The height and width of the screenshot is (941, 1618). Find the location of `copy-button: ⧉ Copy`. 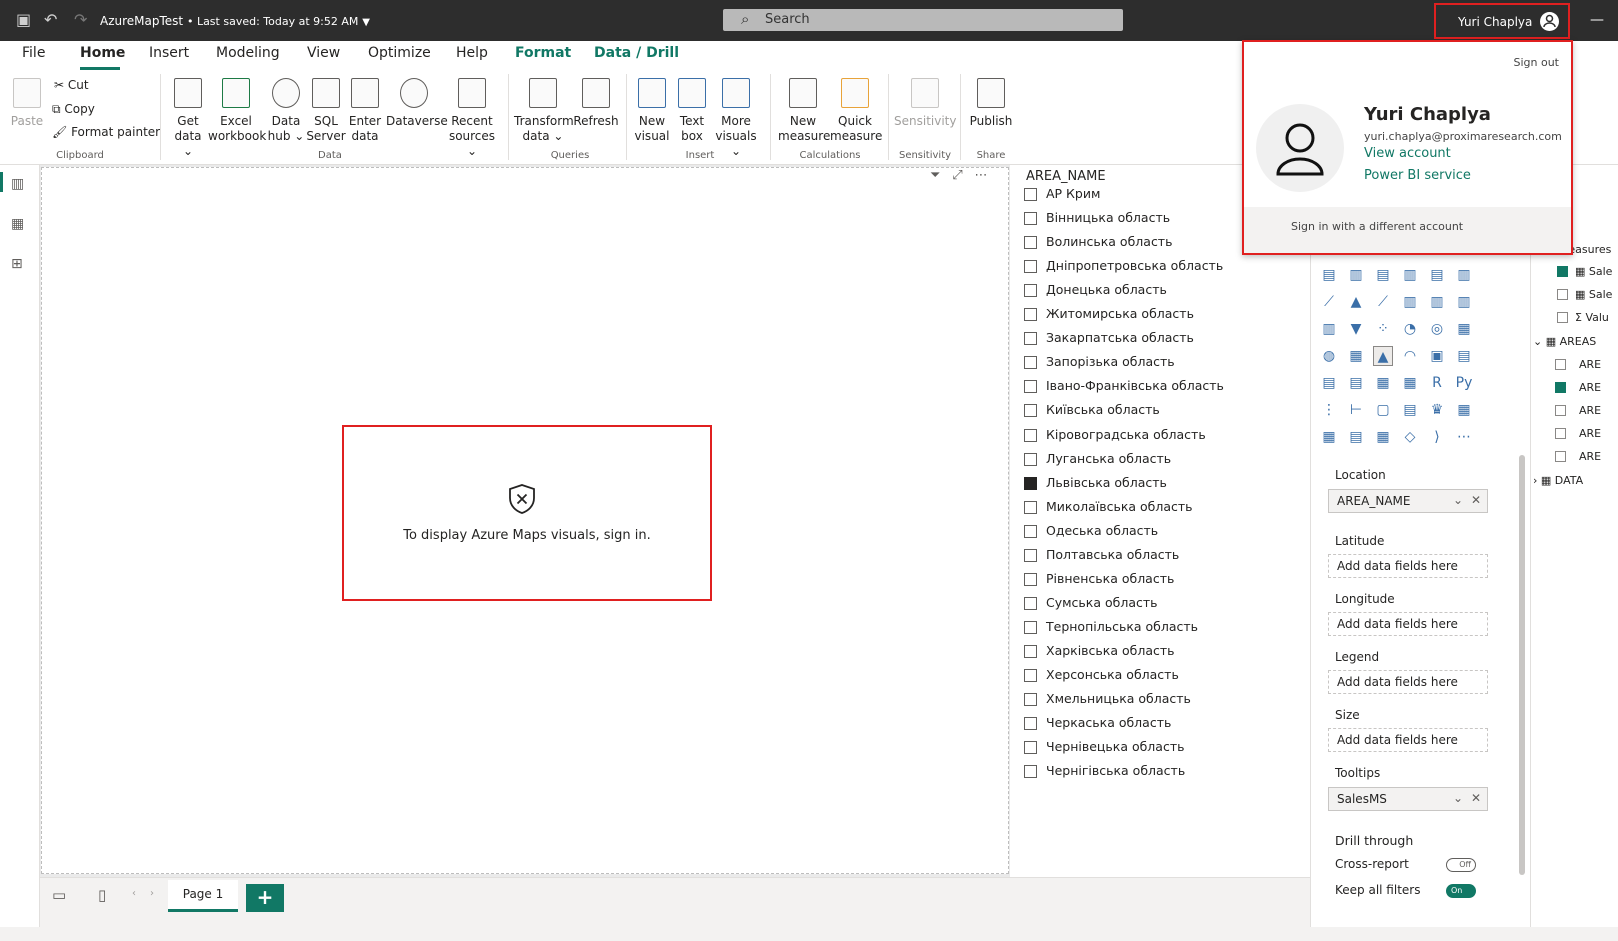

copy-button: ⧉ Copy is located at coordinates (73, 109).